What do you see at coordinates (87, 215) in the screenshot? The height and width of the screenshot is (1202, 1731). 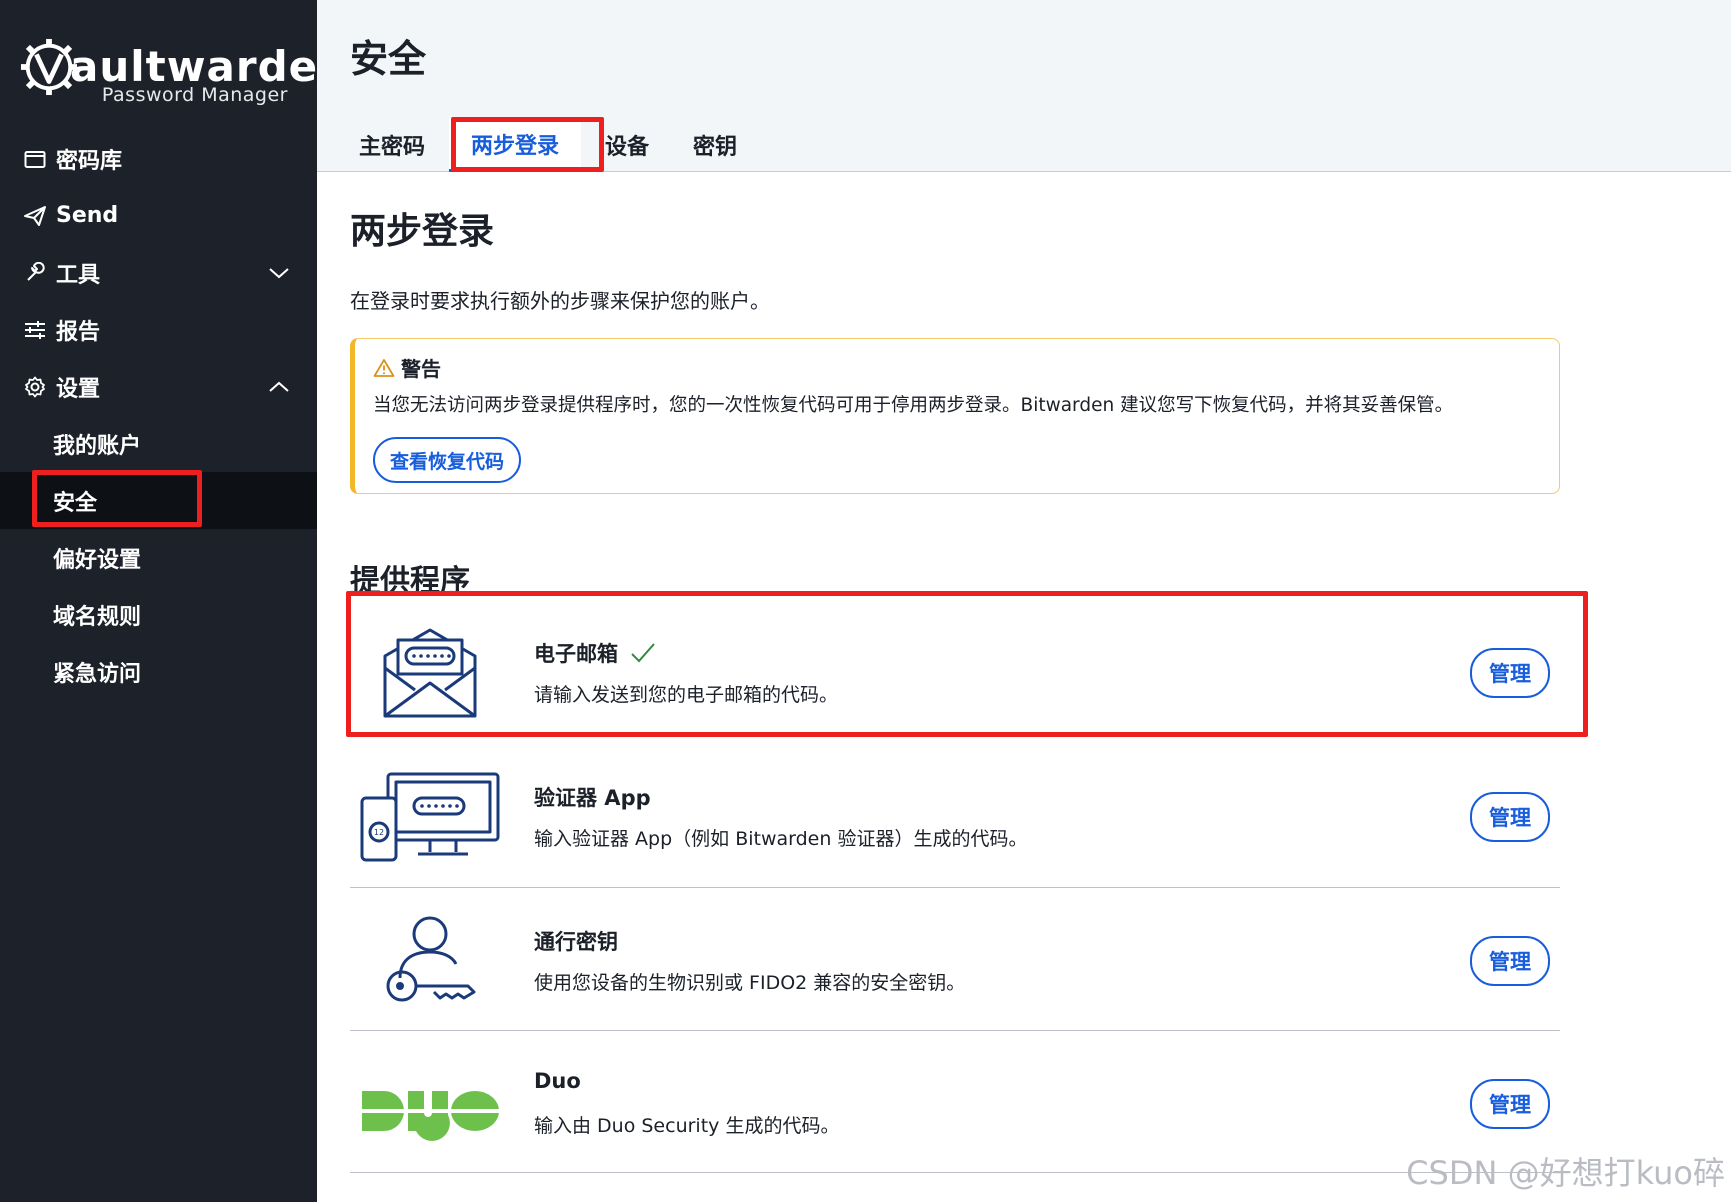 I see `sidebar-item-label: Send` at bounding box center [87, 215].